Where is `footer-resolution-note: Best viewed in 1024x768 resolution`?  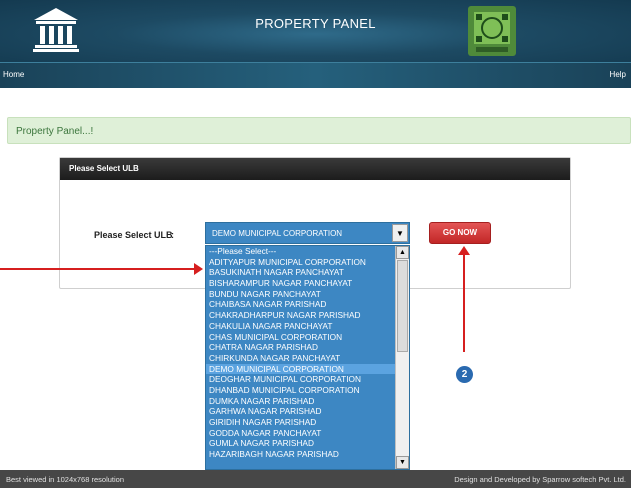 footer-resolution-note: Best viewed in 1024x768 resolution is located at coordinates (65, 479).